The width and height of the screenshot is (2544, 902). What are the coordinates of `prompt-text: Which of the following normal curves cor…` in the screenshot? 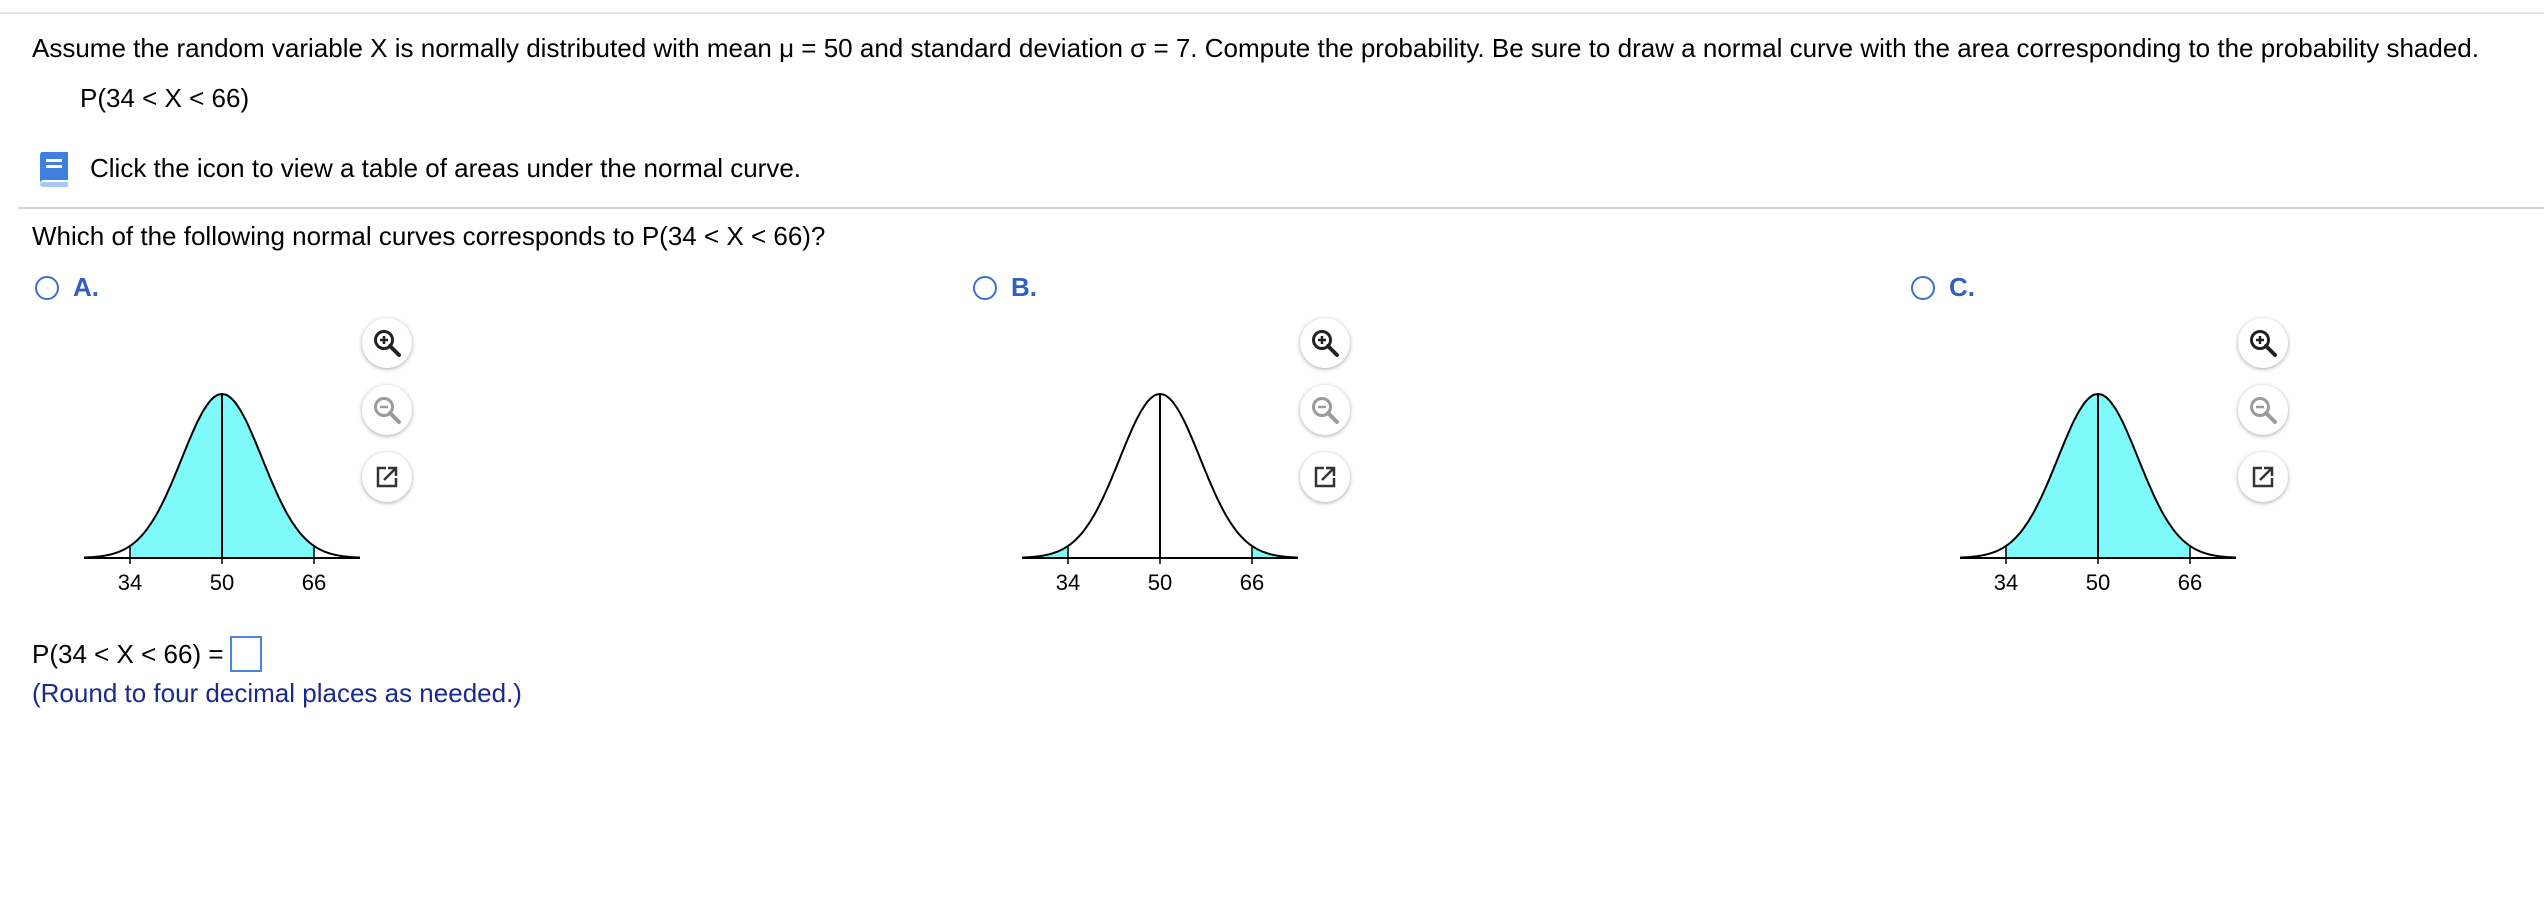 It's located at (429, 236).